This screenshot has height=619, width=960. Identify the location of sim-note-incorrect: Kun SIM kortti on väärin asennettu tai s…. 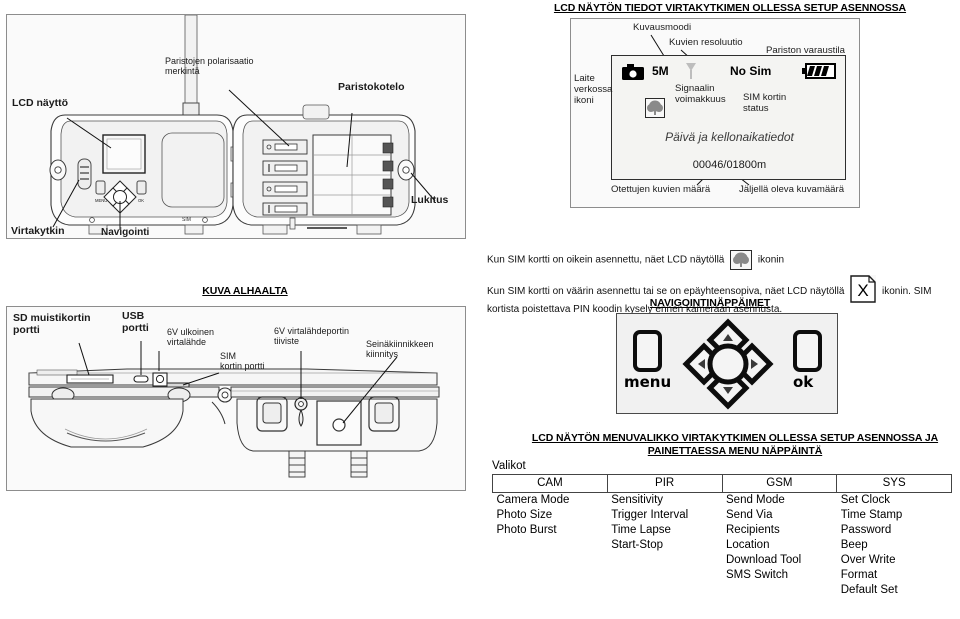
(717, 296).